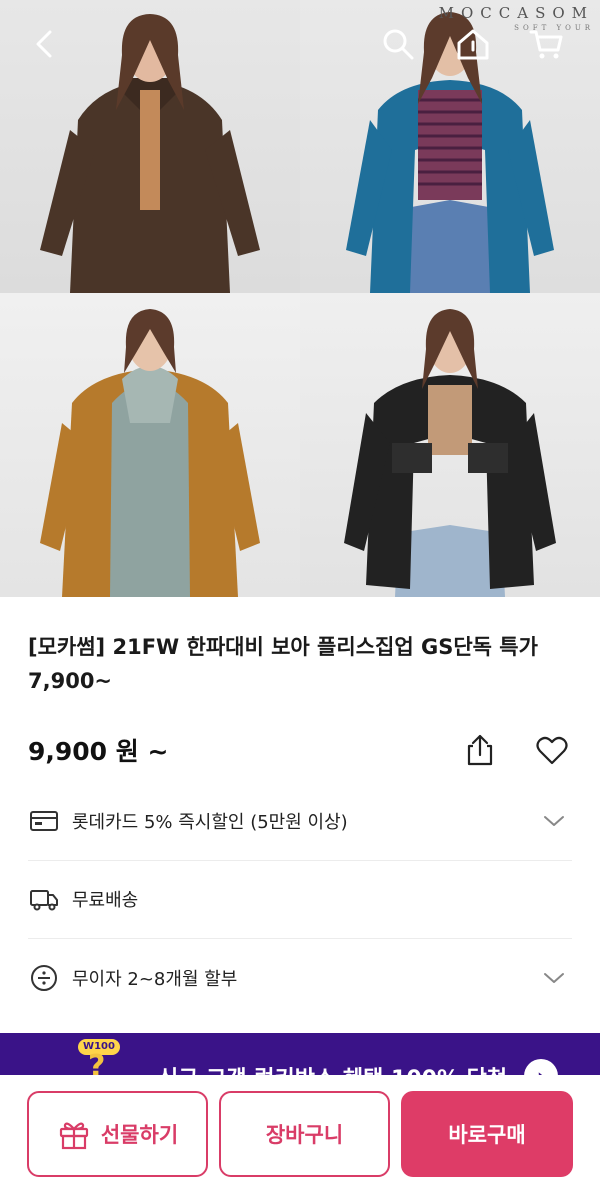 This screenshot has height=1204, width=600. Describe the element at coordinates (105, 900) in the screenshot. I see `shipping-label: 무료배송` at that location.